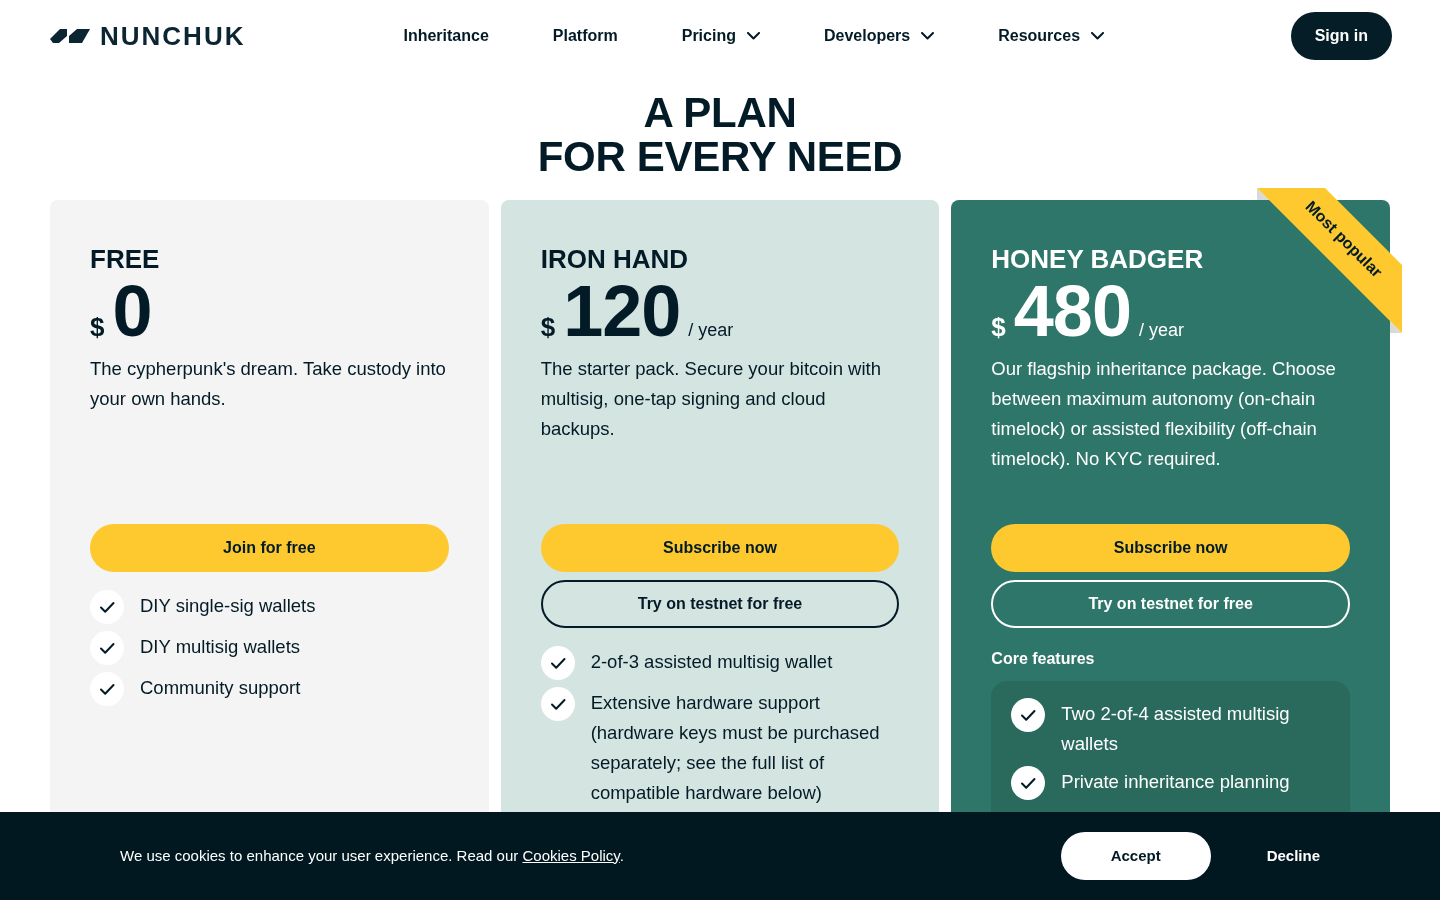  Describe the element at coordinates (735, 748) in the screenshot. I see `feature-text: Extensive hardware support (hardware keys must be purchased separately; see the full list of compatible hardware below)` at that location.